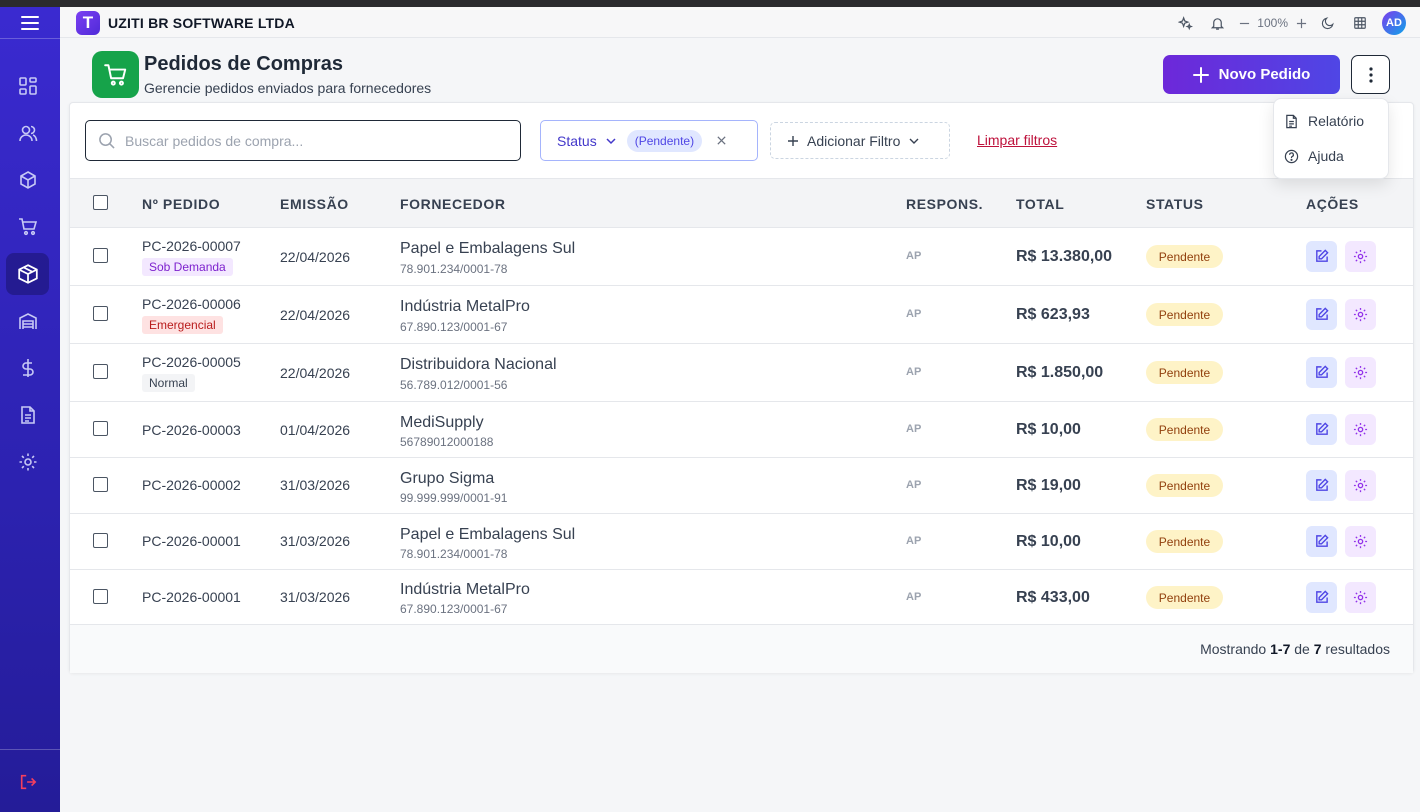  I want to click on apps-grid-button, so click(1360, 23).